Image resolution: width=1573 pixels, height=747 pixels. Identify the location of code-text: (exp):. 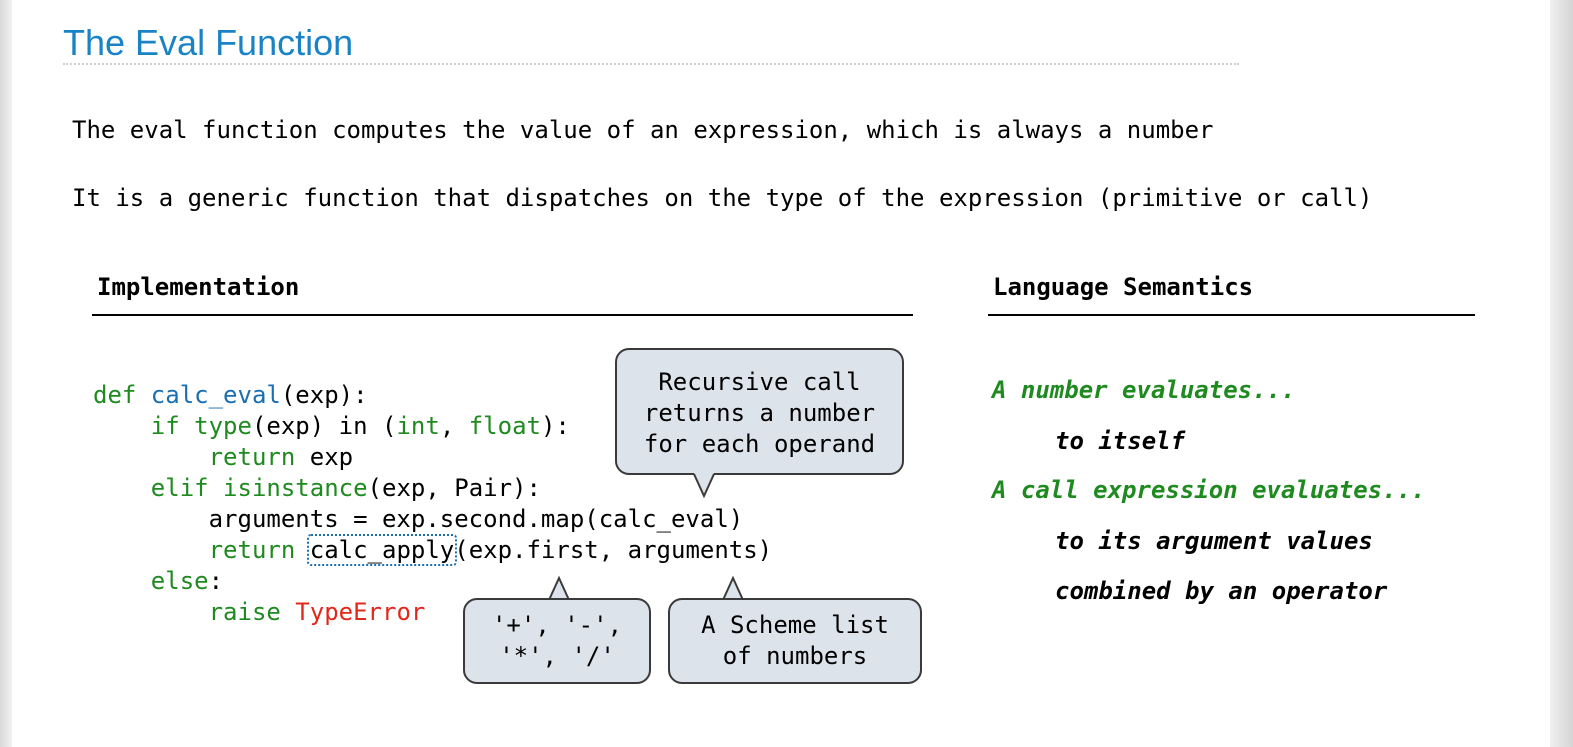
(324, 395).